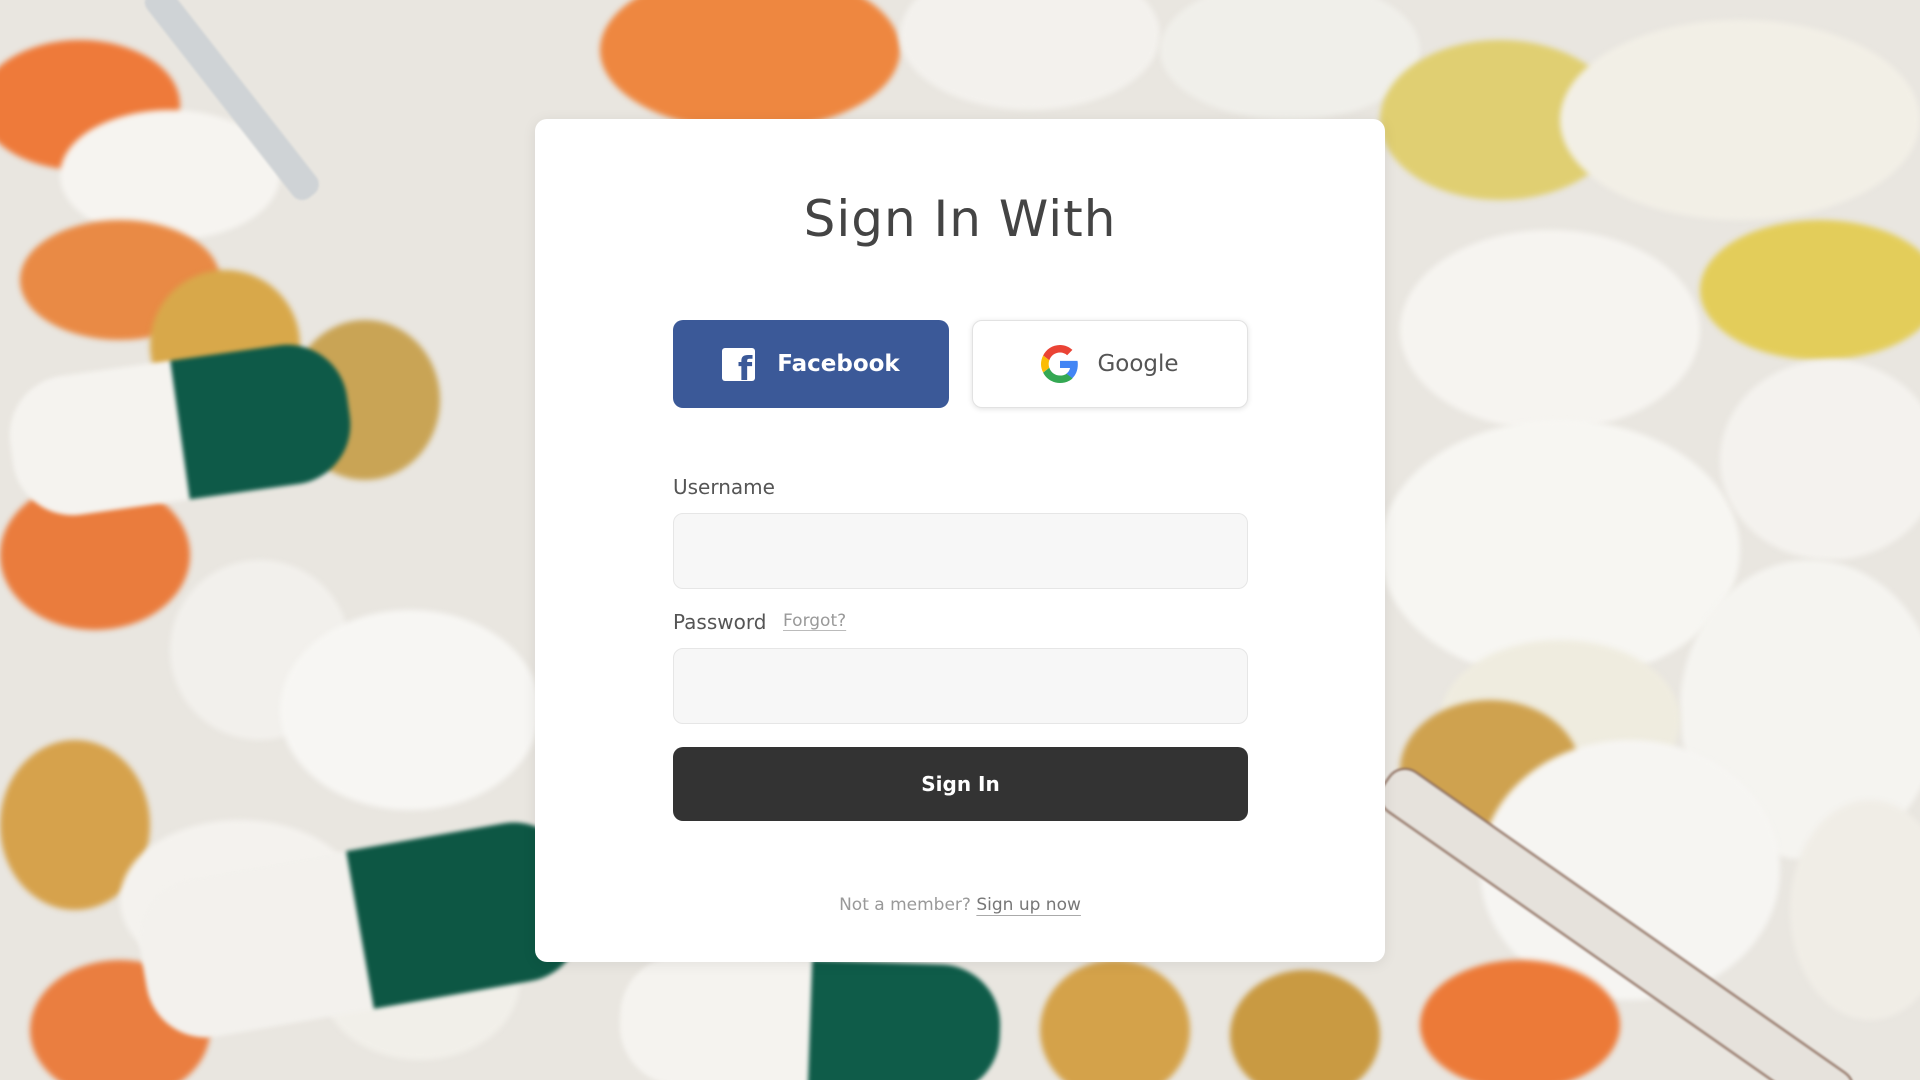 This screenshot has width=1920, height=1080. I want to click on google-button-label: Google, so click(1138, 364).